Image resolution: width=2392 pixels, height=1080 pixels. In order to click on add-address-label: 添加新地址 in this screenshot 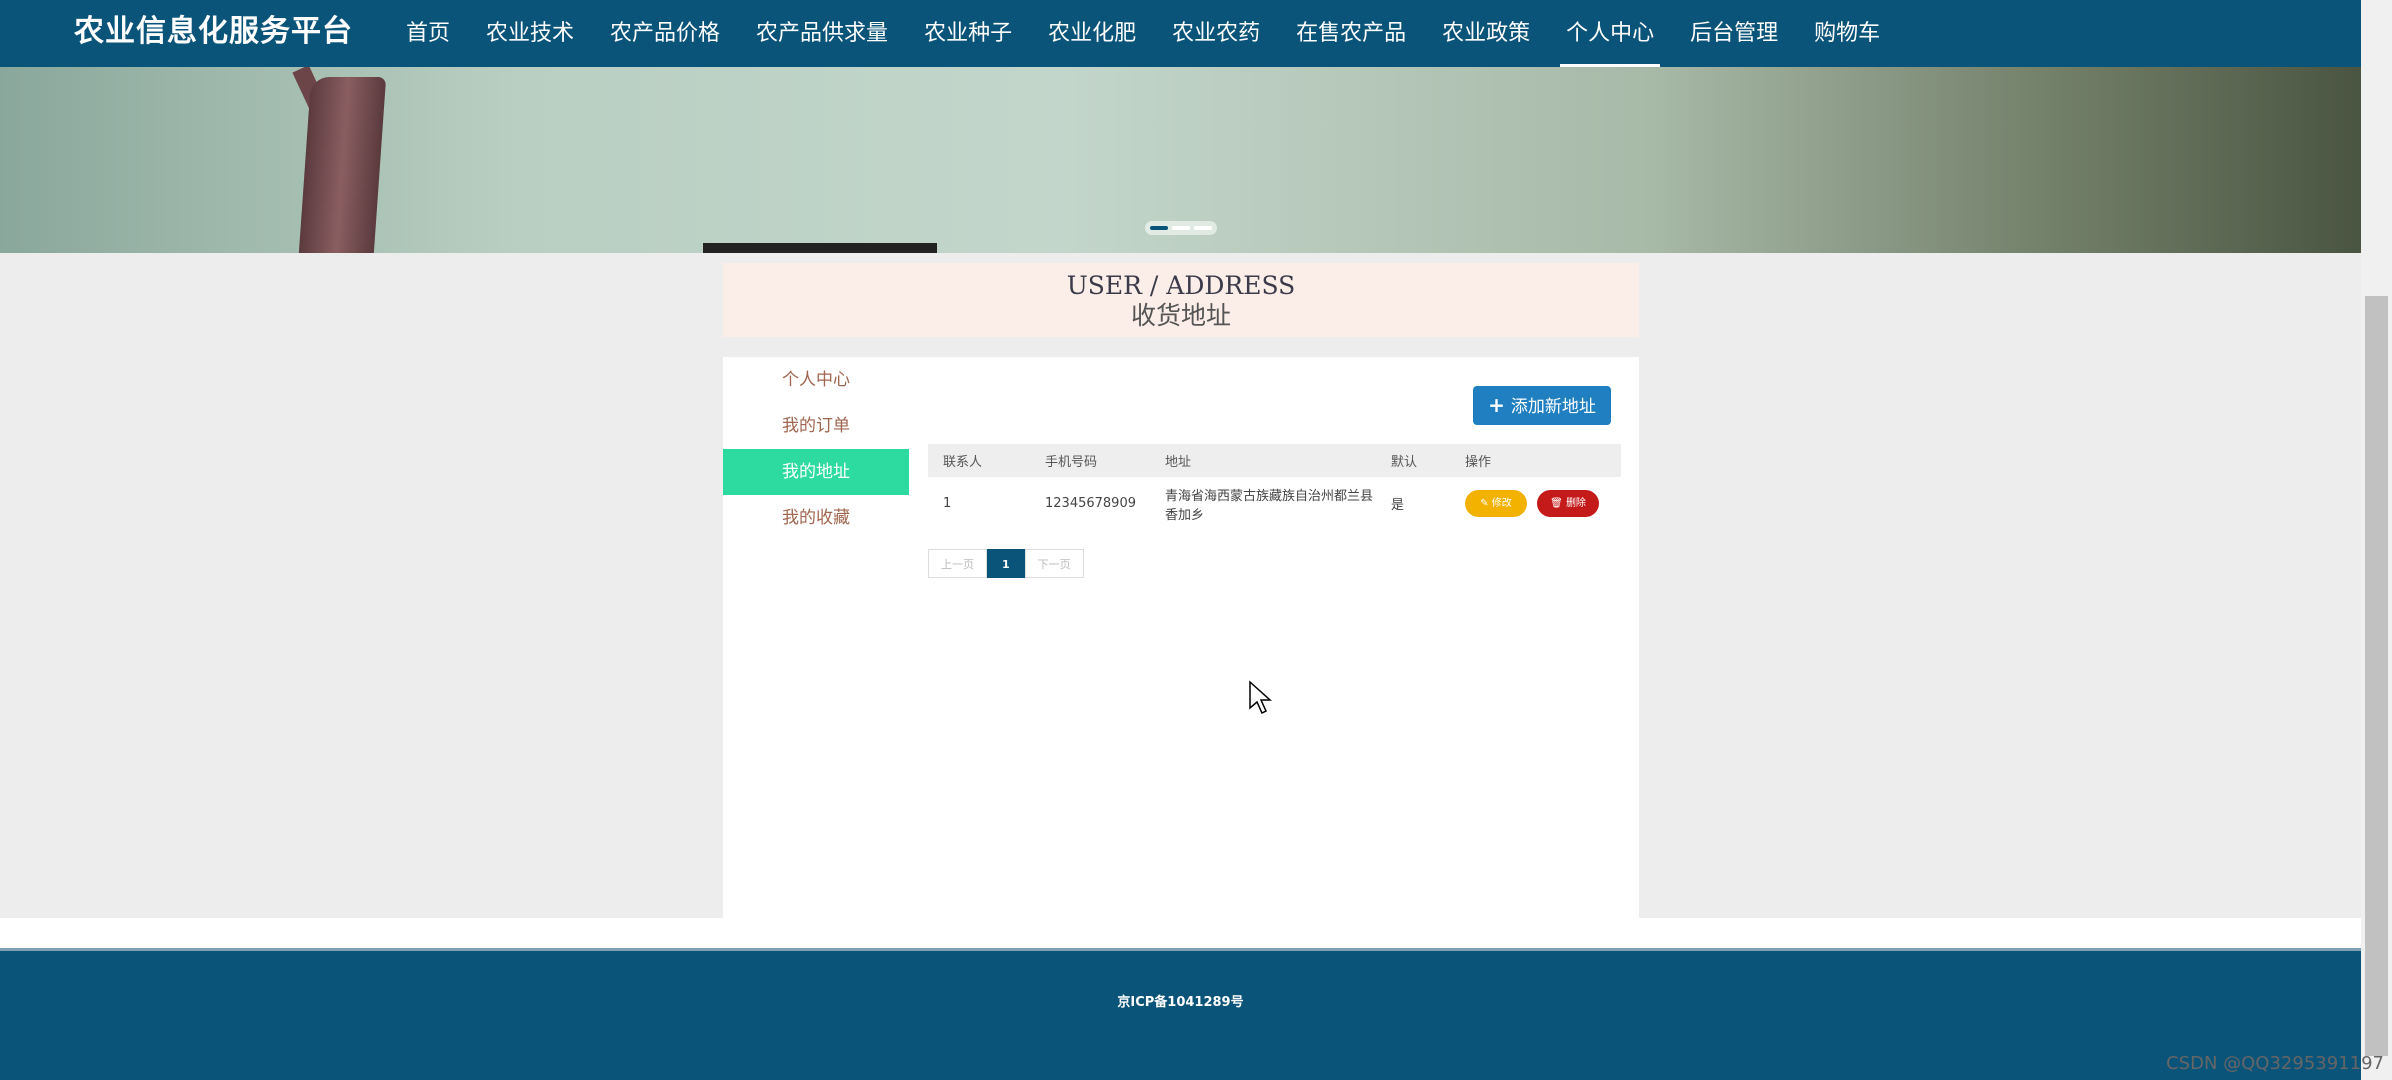, I will do `click(1553, 407)`.